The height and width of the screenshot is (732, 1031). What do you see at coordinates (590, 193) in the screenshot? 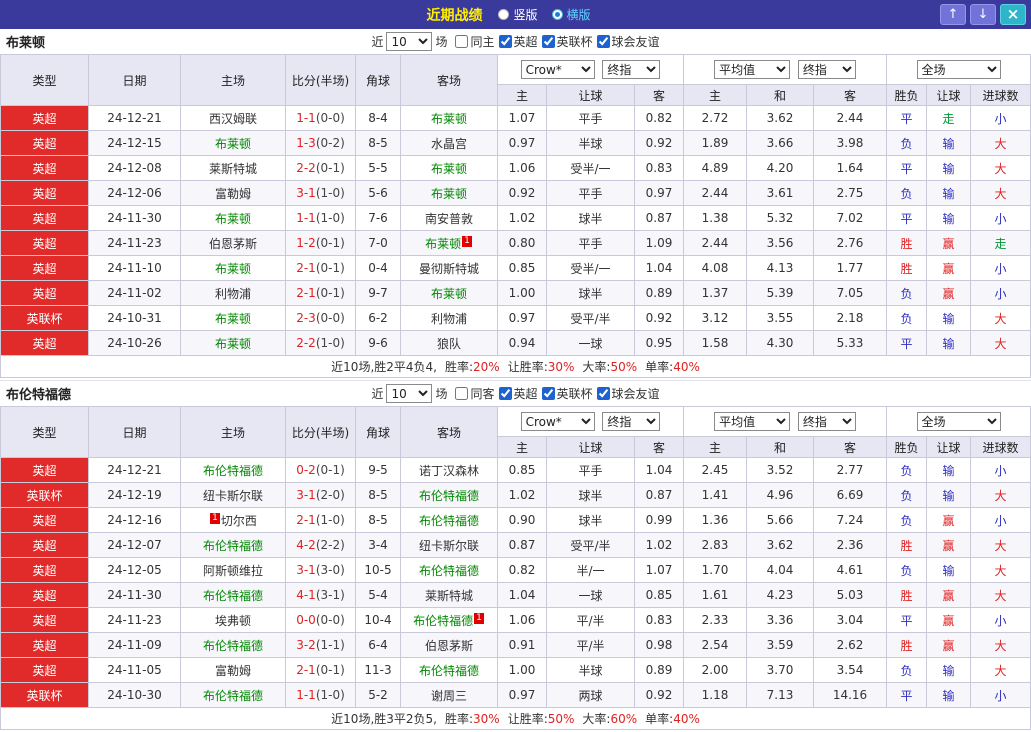
I see `handicap-cell: 平手` at bounding box center [590, 193].